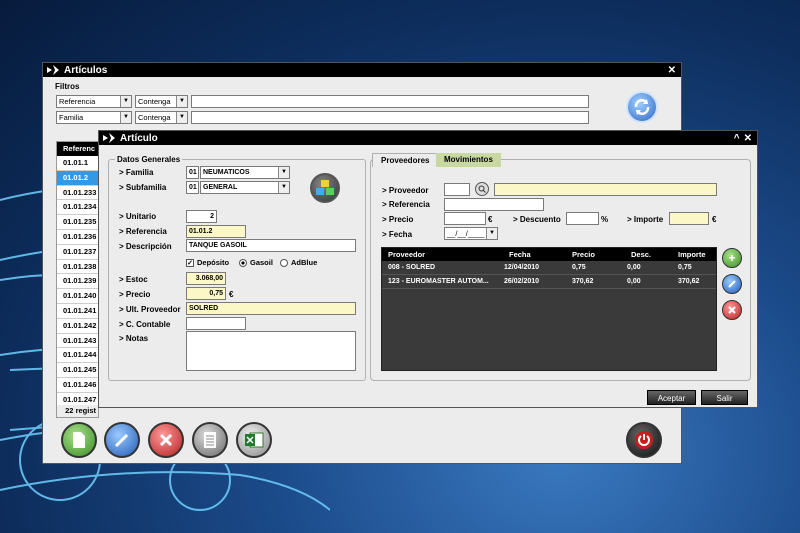 The height and width of the screenshot is (533, 800). Describe the element at coordinates (689, 218) in the screenshot. I see `prov-importe-input` at that location.